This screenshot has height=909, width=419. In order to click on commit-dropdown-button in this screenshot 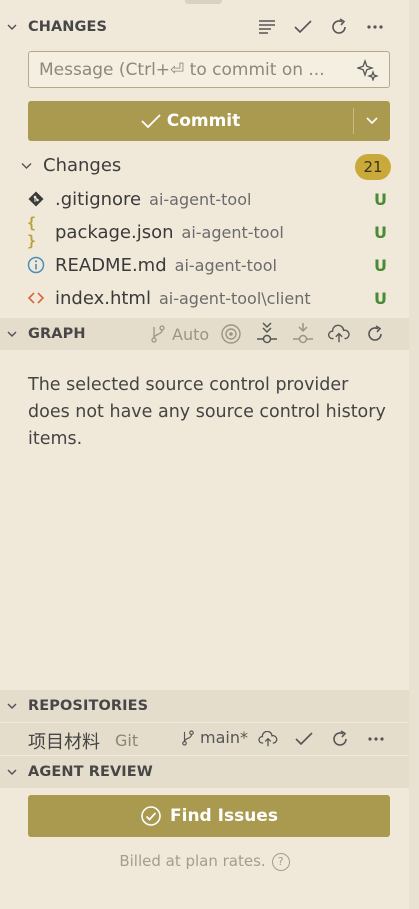, I will do `click(372, 121)`.